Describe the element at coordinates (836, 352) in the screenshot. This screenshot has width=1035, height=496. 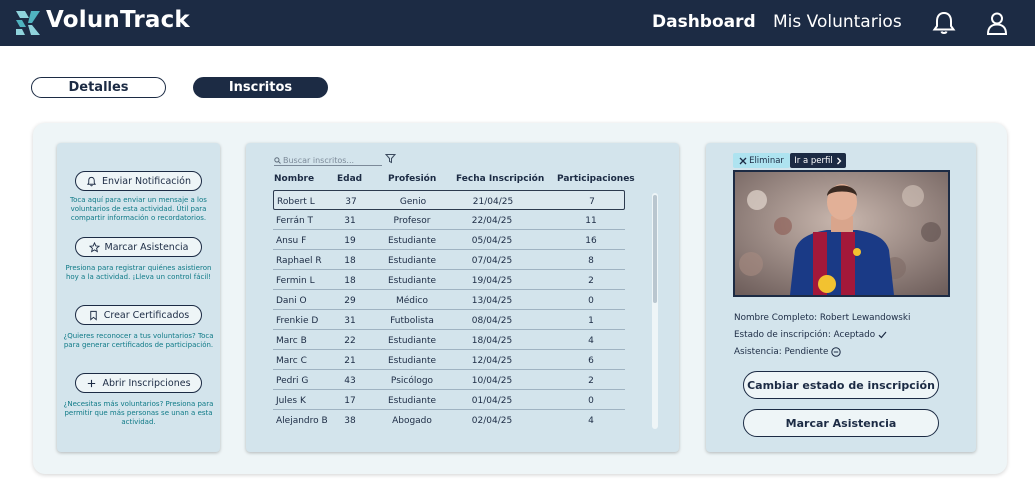
I see `minus-circle-icon` at that location.